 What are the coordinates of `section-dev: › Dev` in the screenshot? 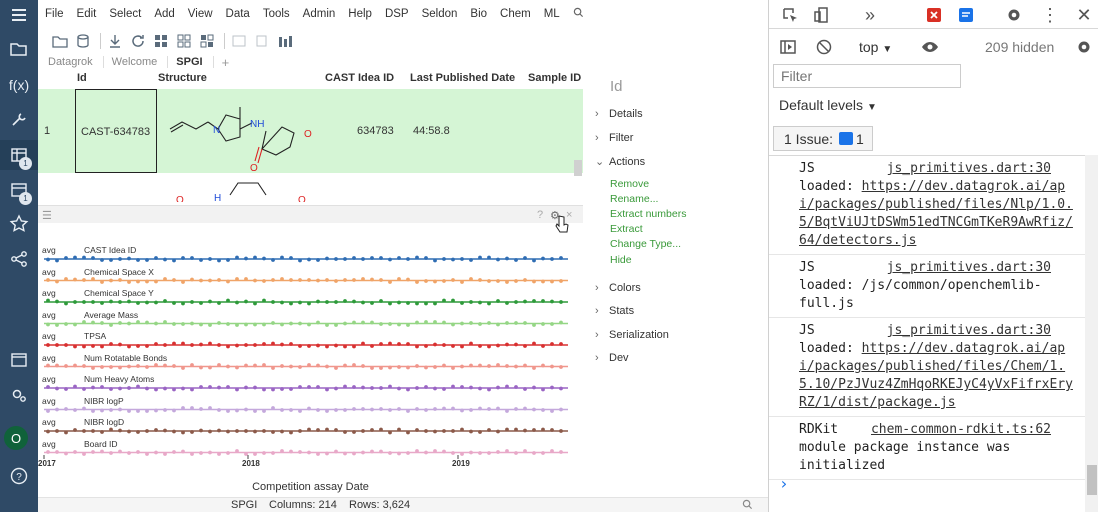 It's located at (612, 358).